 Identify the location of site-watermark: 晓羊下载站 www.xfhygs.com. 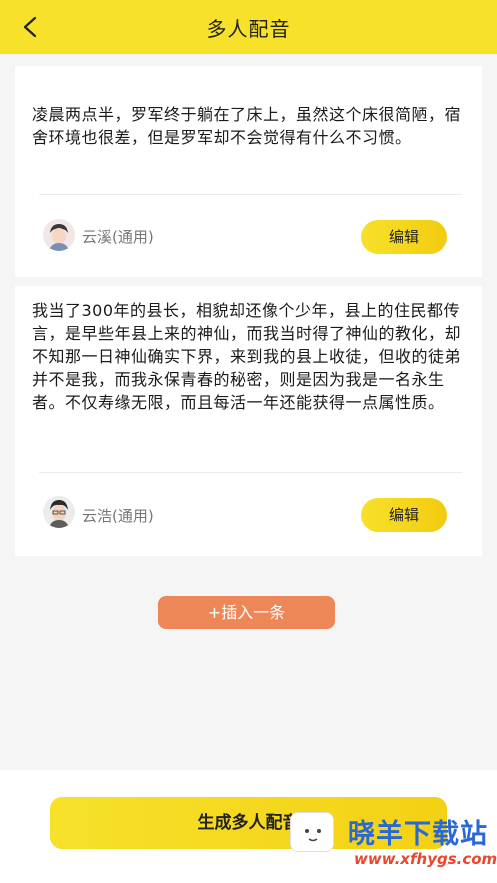
(393, 841).